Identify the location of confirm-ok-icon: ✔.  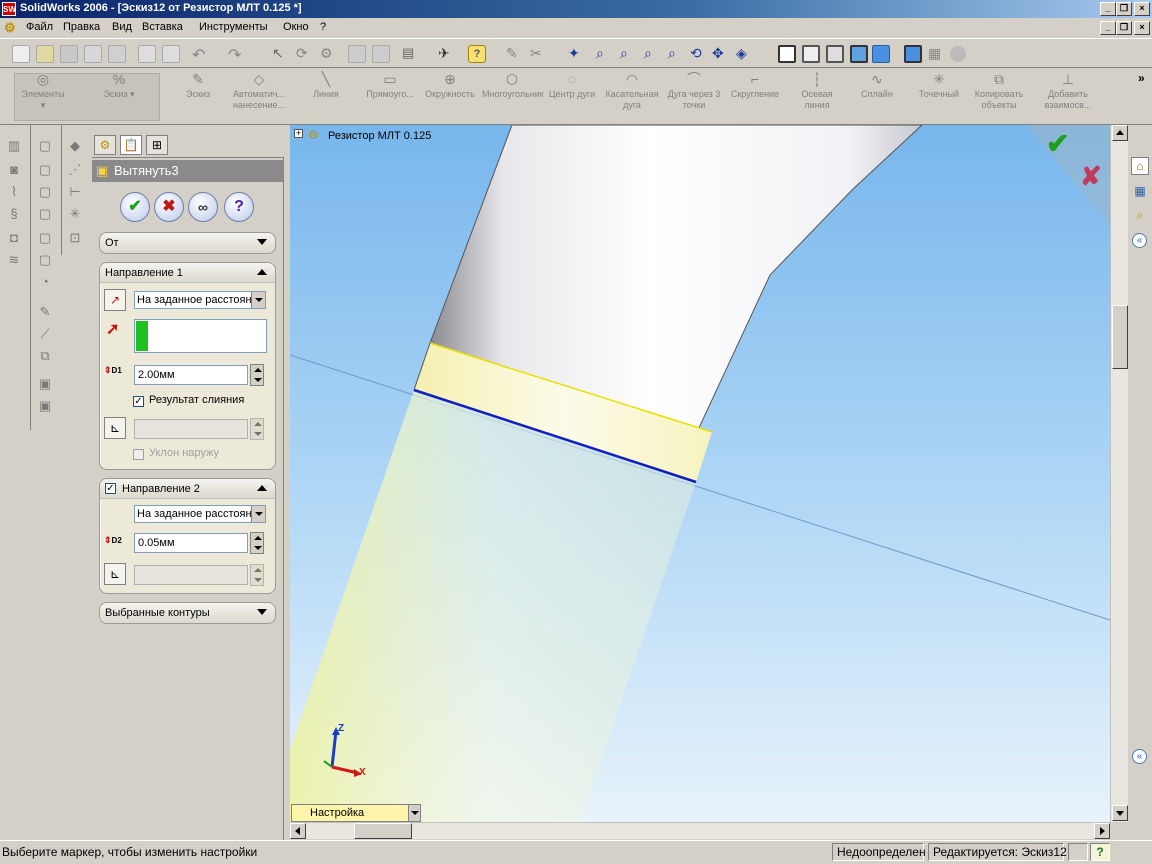
(1057, 143).